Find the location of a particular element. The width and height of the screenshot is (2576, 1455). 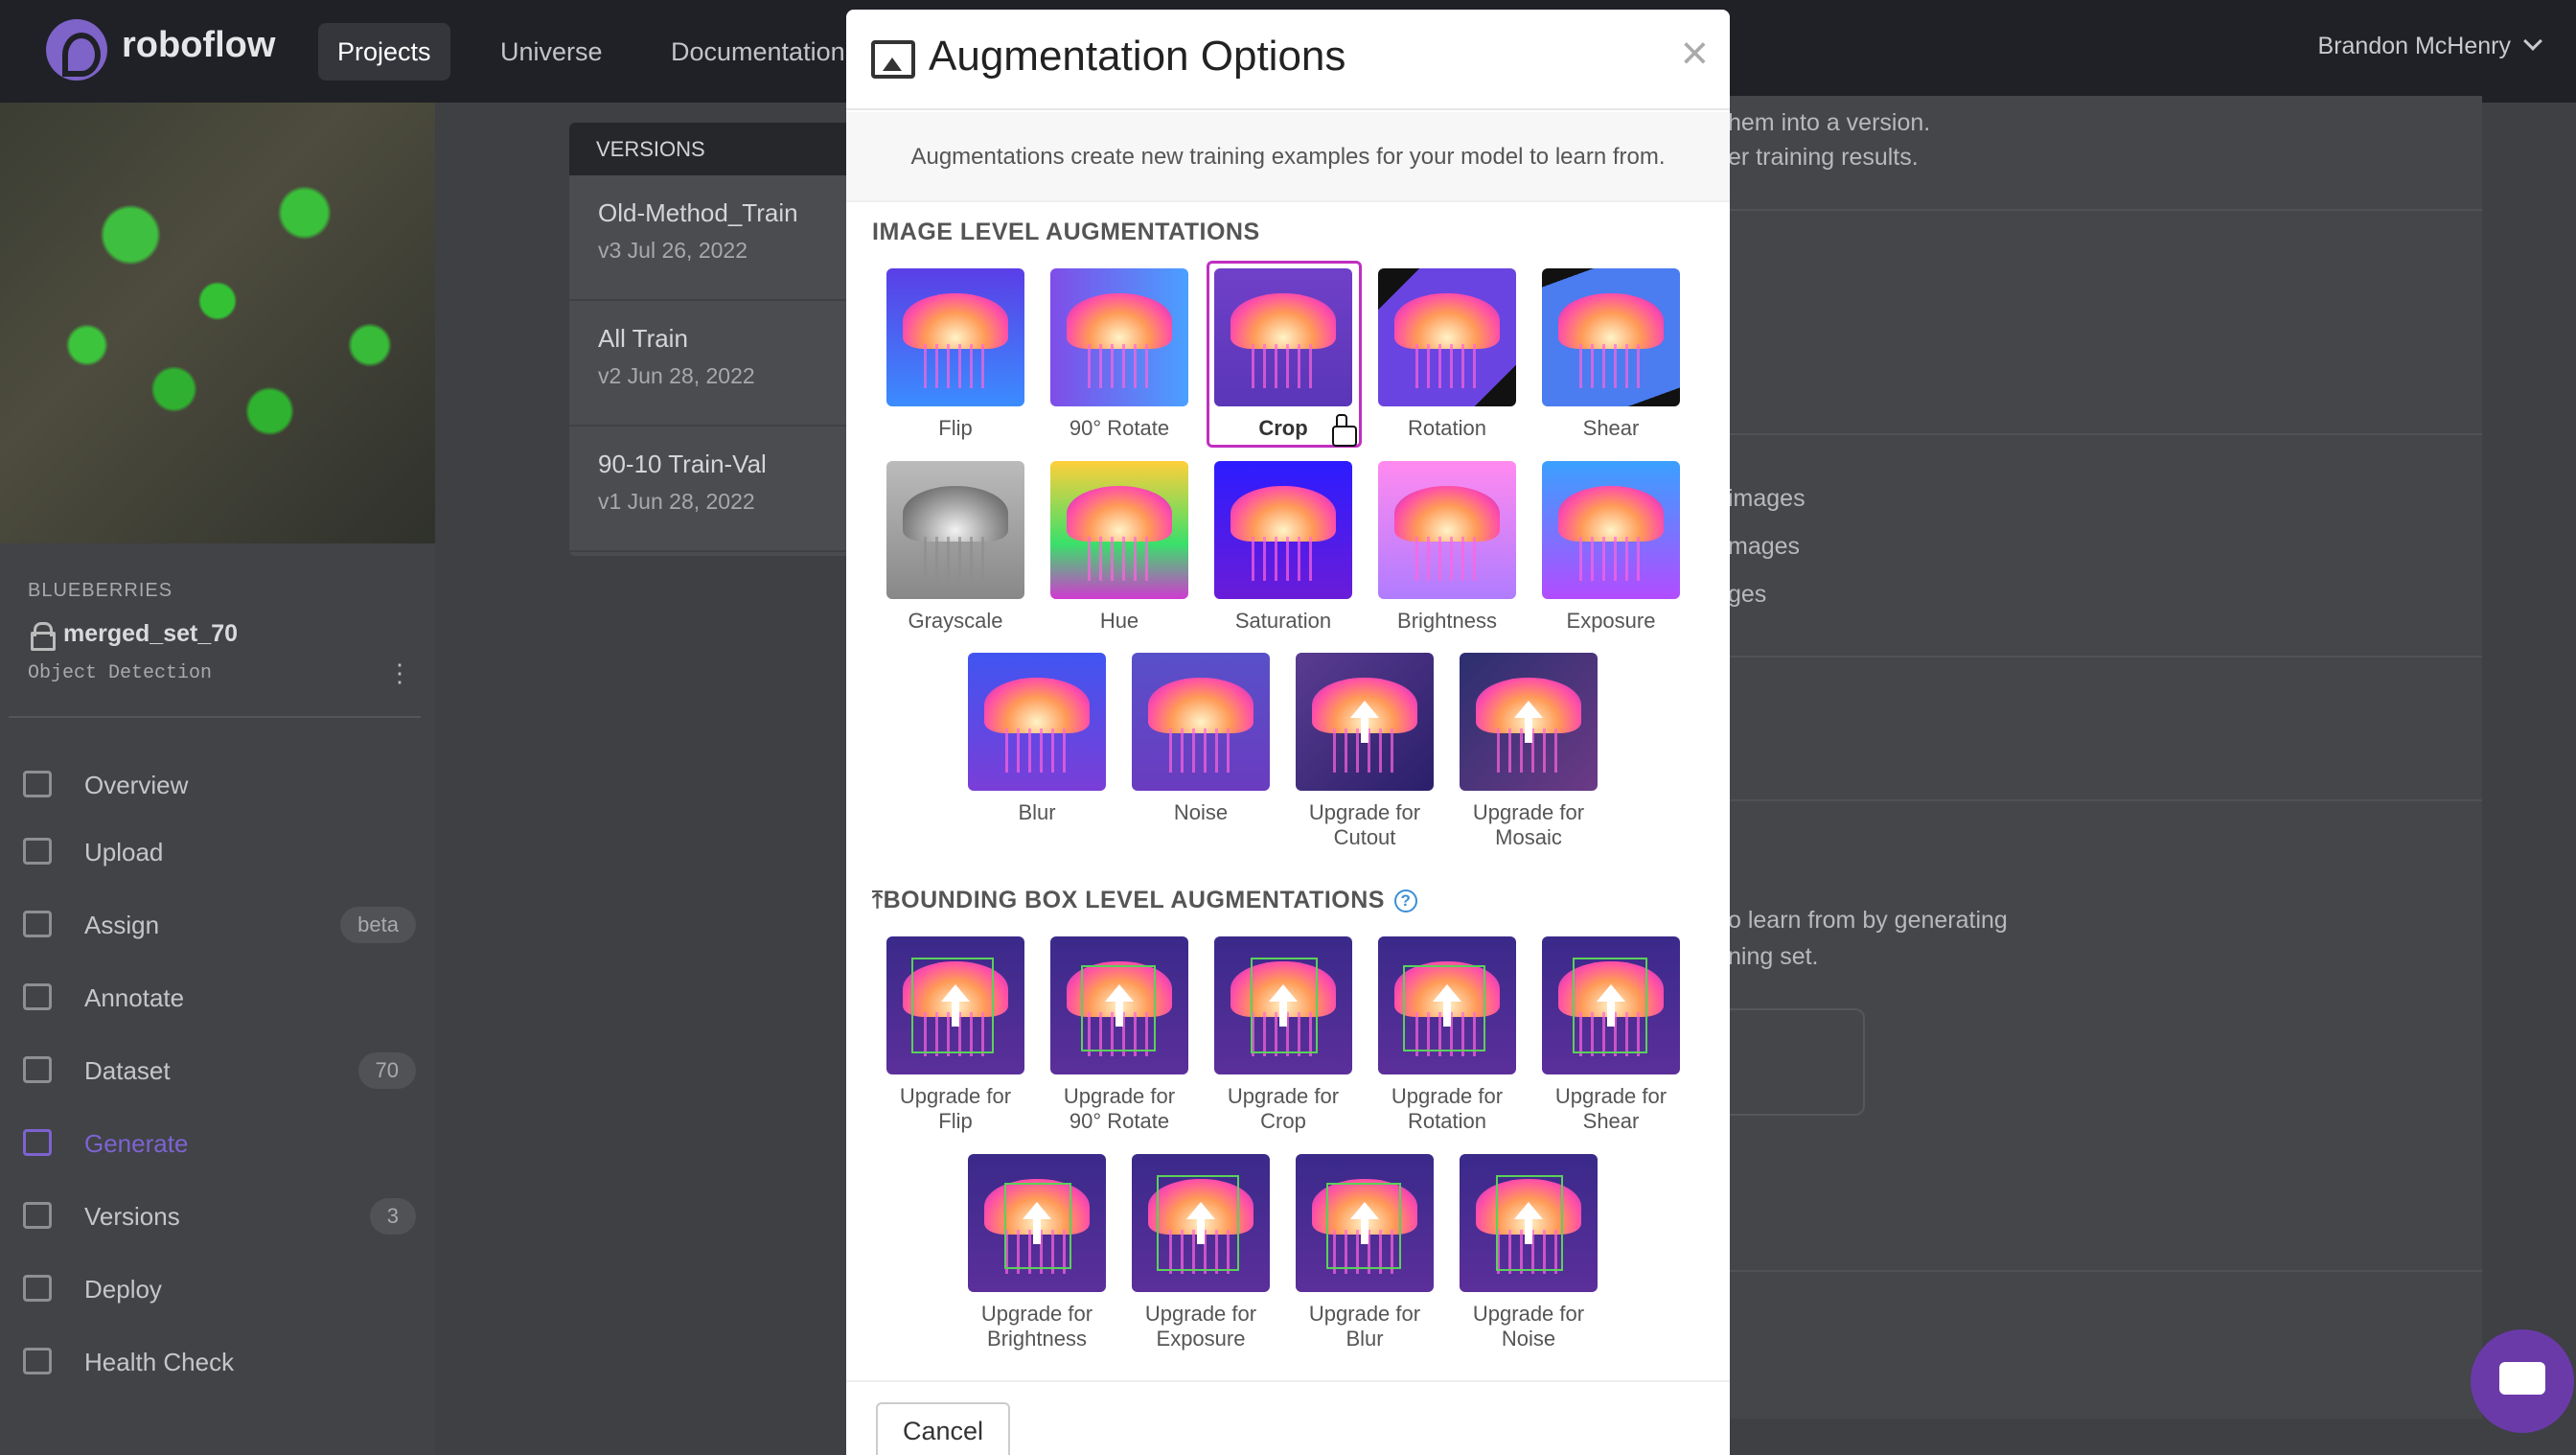

bg-text: hem into a version. is located at coordinates (1829, 122).